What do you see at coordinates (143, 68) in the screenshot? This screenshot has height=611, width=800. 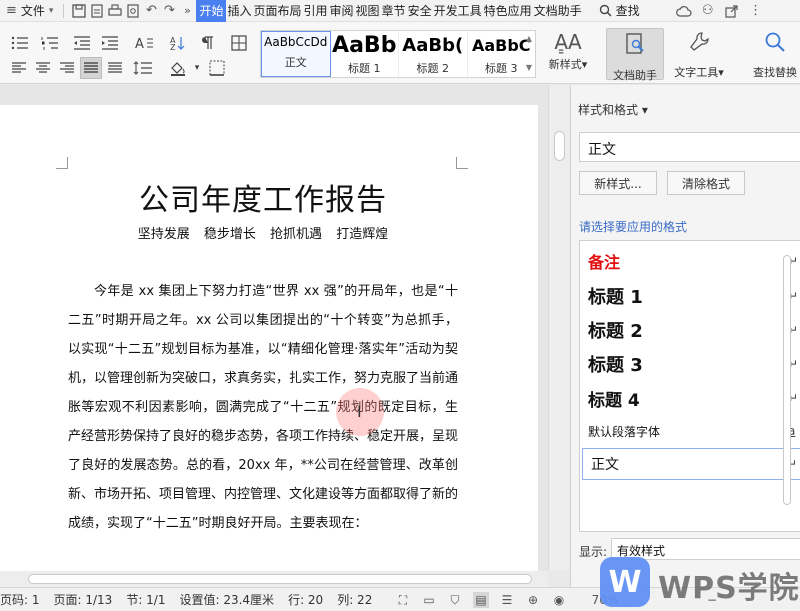 I see `line-spacing-icon` at bounding box center [143, 68].